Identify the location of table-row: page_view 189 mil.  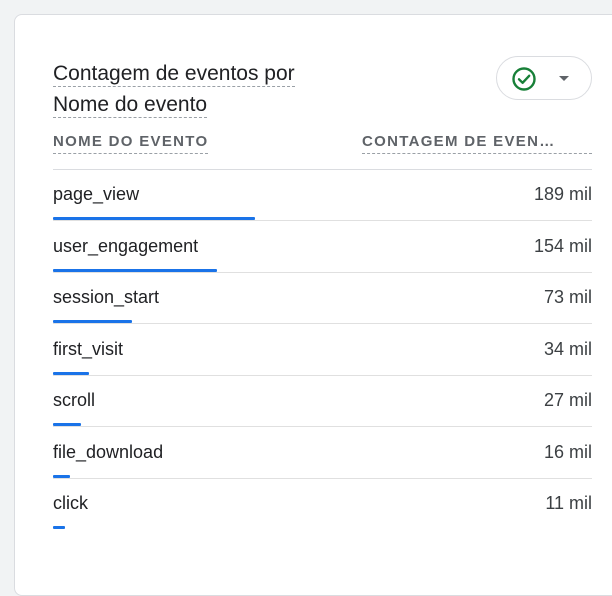
(322, 195).